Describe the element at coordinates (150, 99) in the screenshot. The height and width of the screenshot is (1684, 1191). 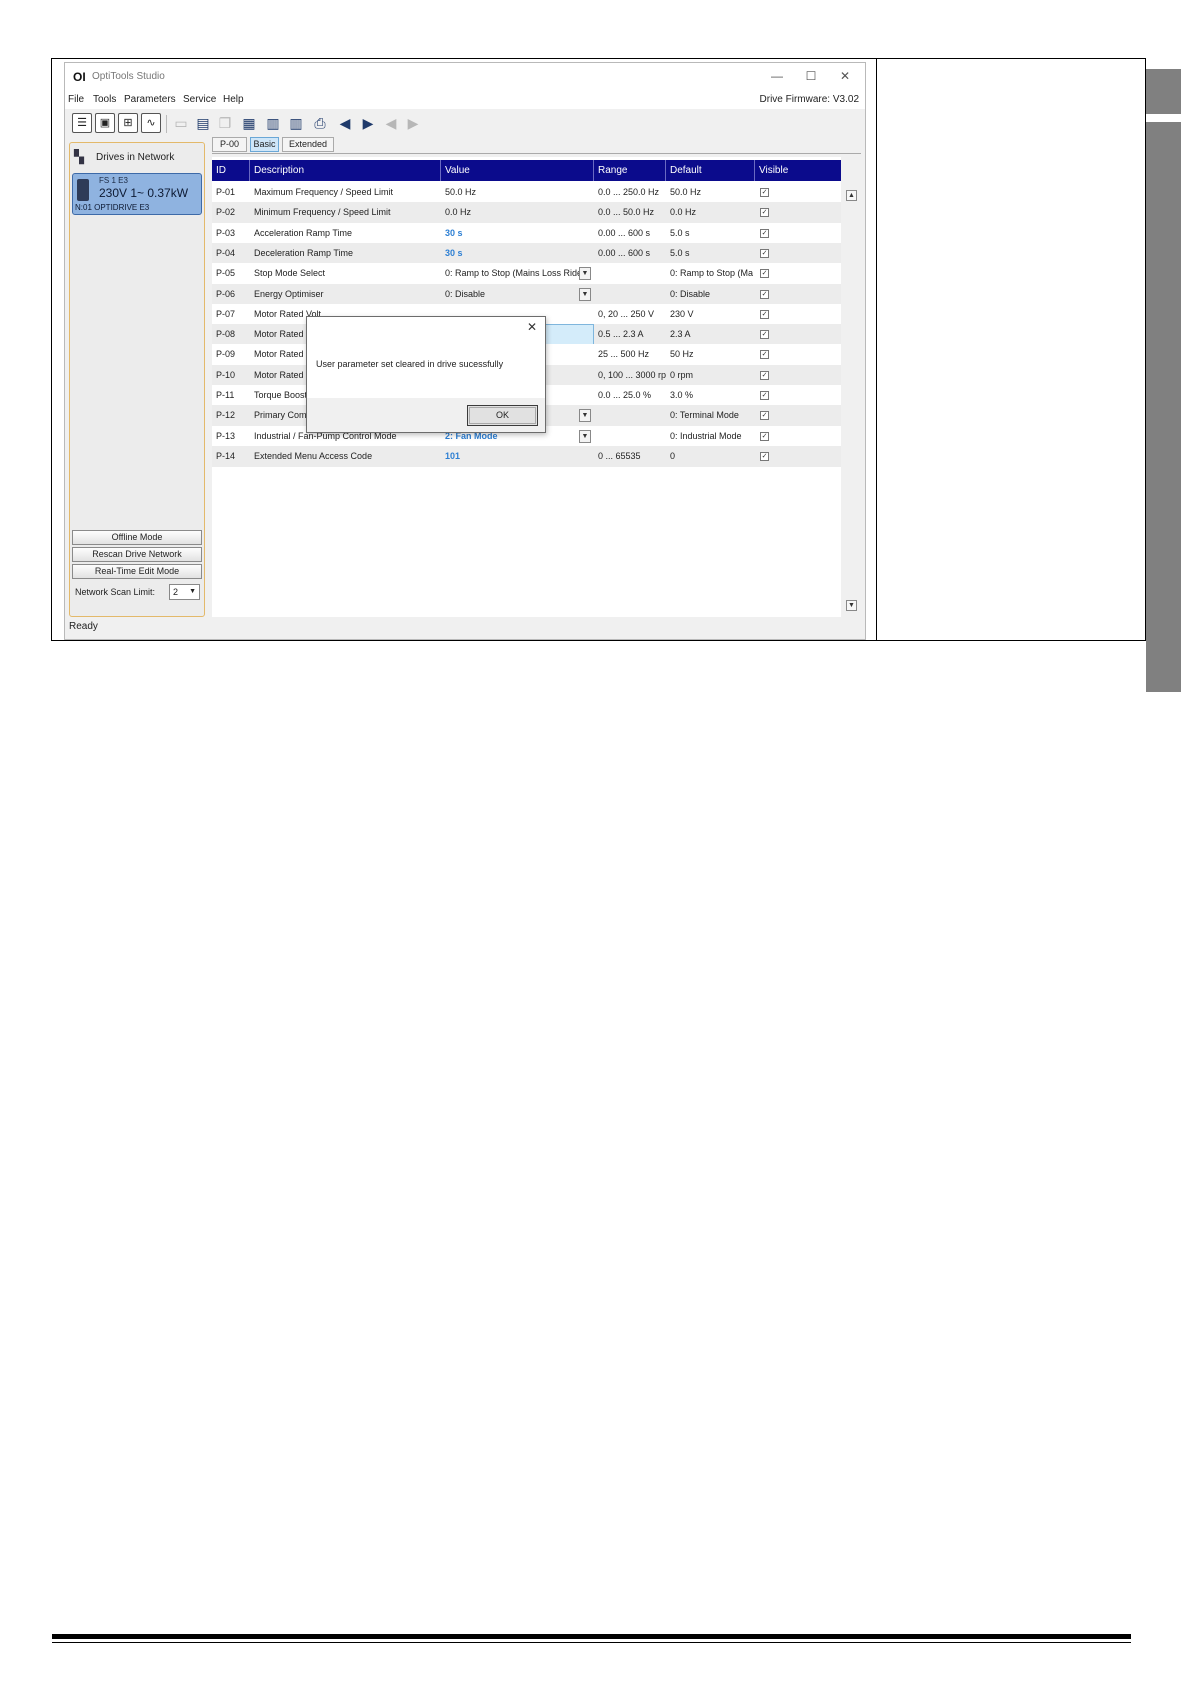
I see `menu-parameters: Parameters` at that location.